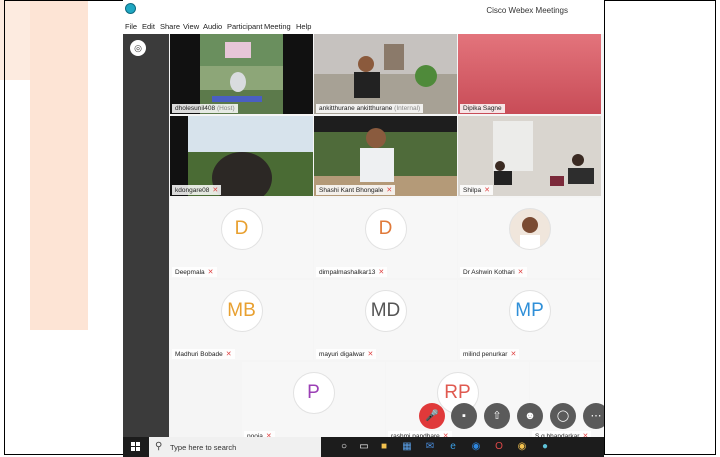 This screenshot has height=457, width=720. What do you see at coordinates (485, 354) in the screenshot?
I see `participant-name: milind penurkar` at bounding box center [485, 354].